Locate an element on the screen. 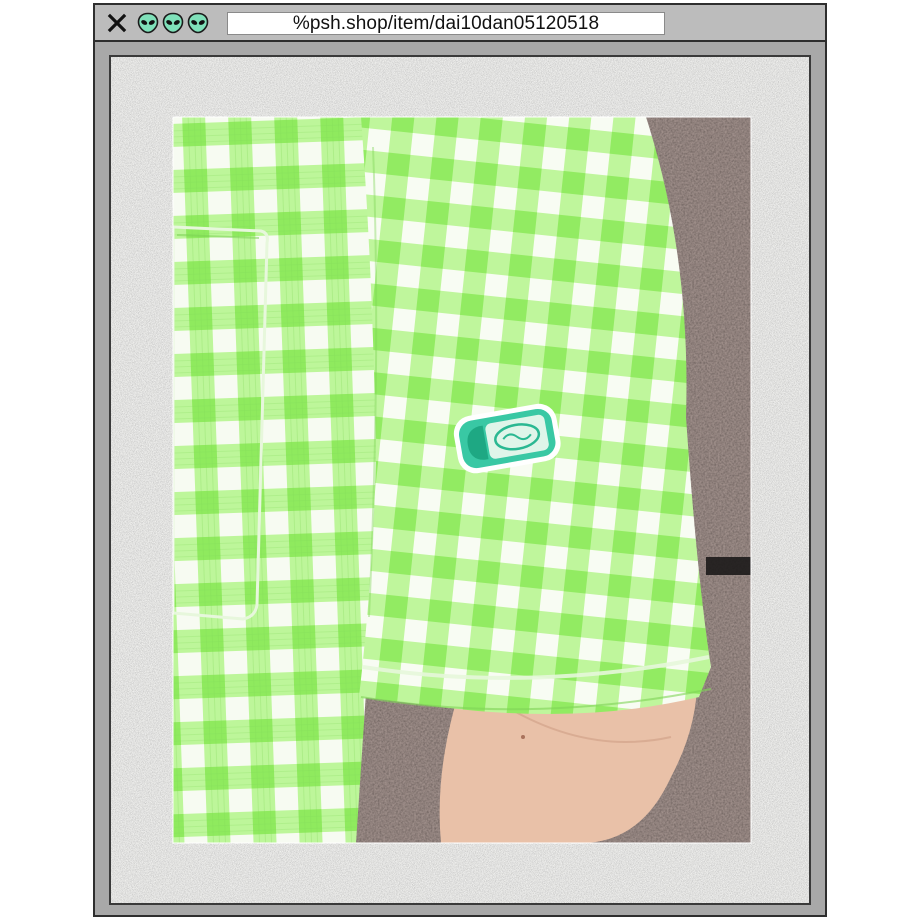 The width and height of the screenshot is (920, 920). shirt-pocket is located at coordinates (221, 423).